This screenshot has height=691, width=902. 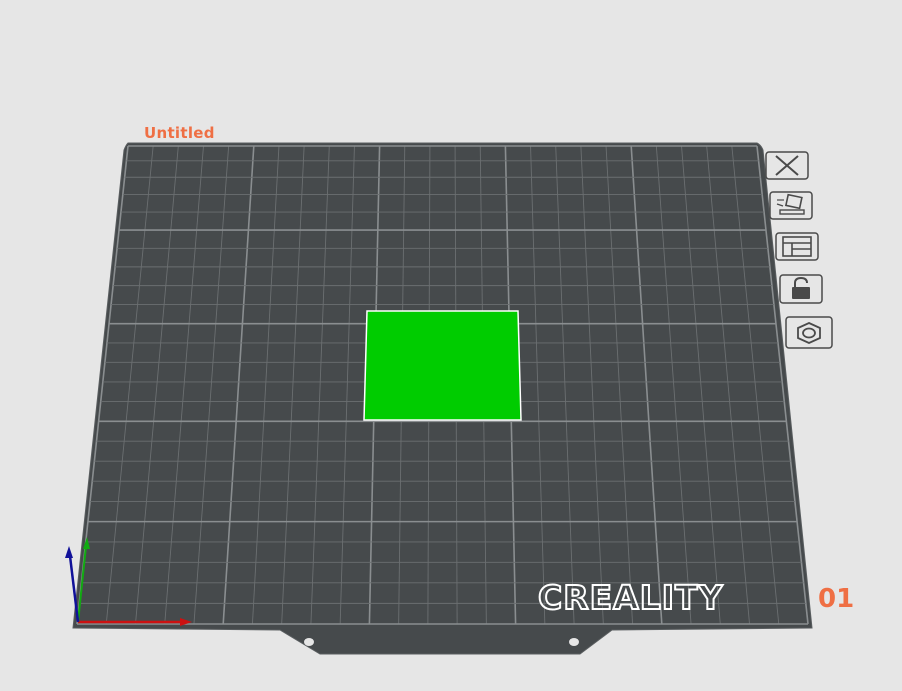 What do you see at coordinates (631, 597) in the screenshot?
I see `brand-logo: CREALITY` at bounding box center [631, 597].